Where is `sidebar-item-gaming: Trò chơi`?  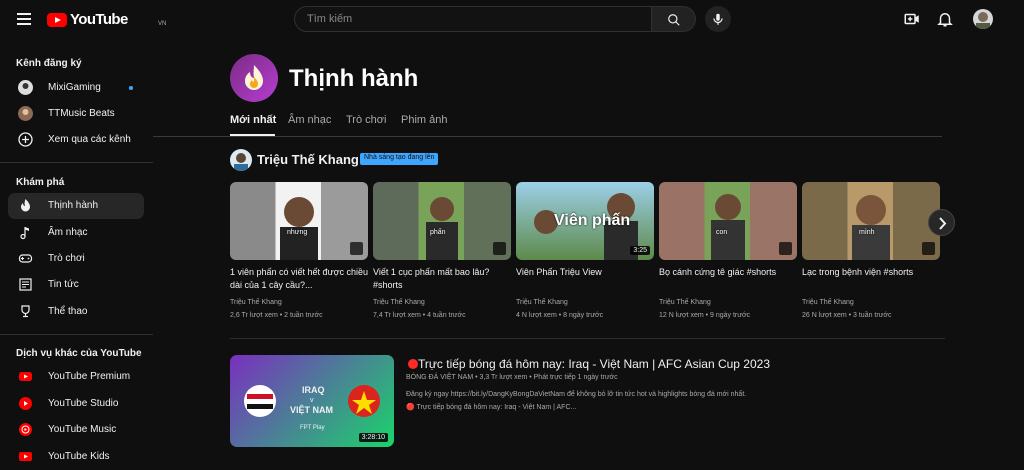 sidebar-item-gaming: Trò chơi is located at coordinates (76, 259).